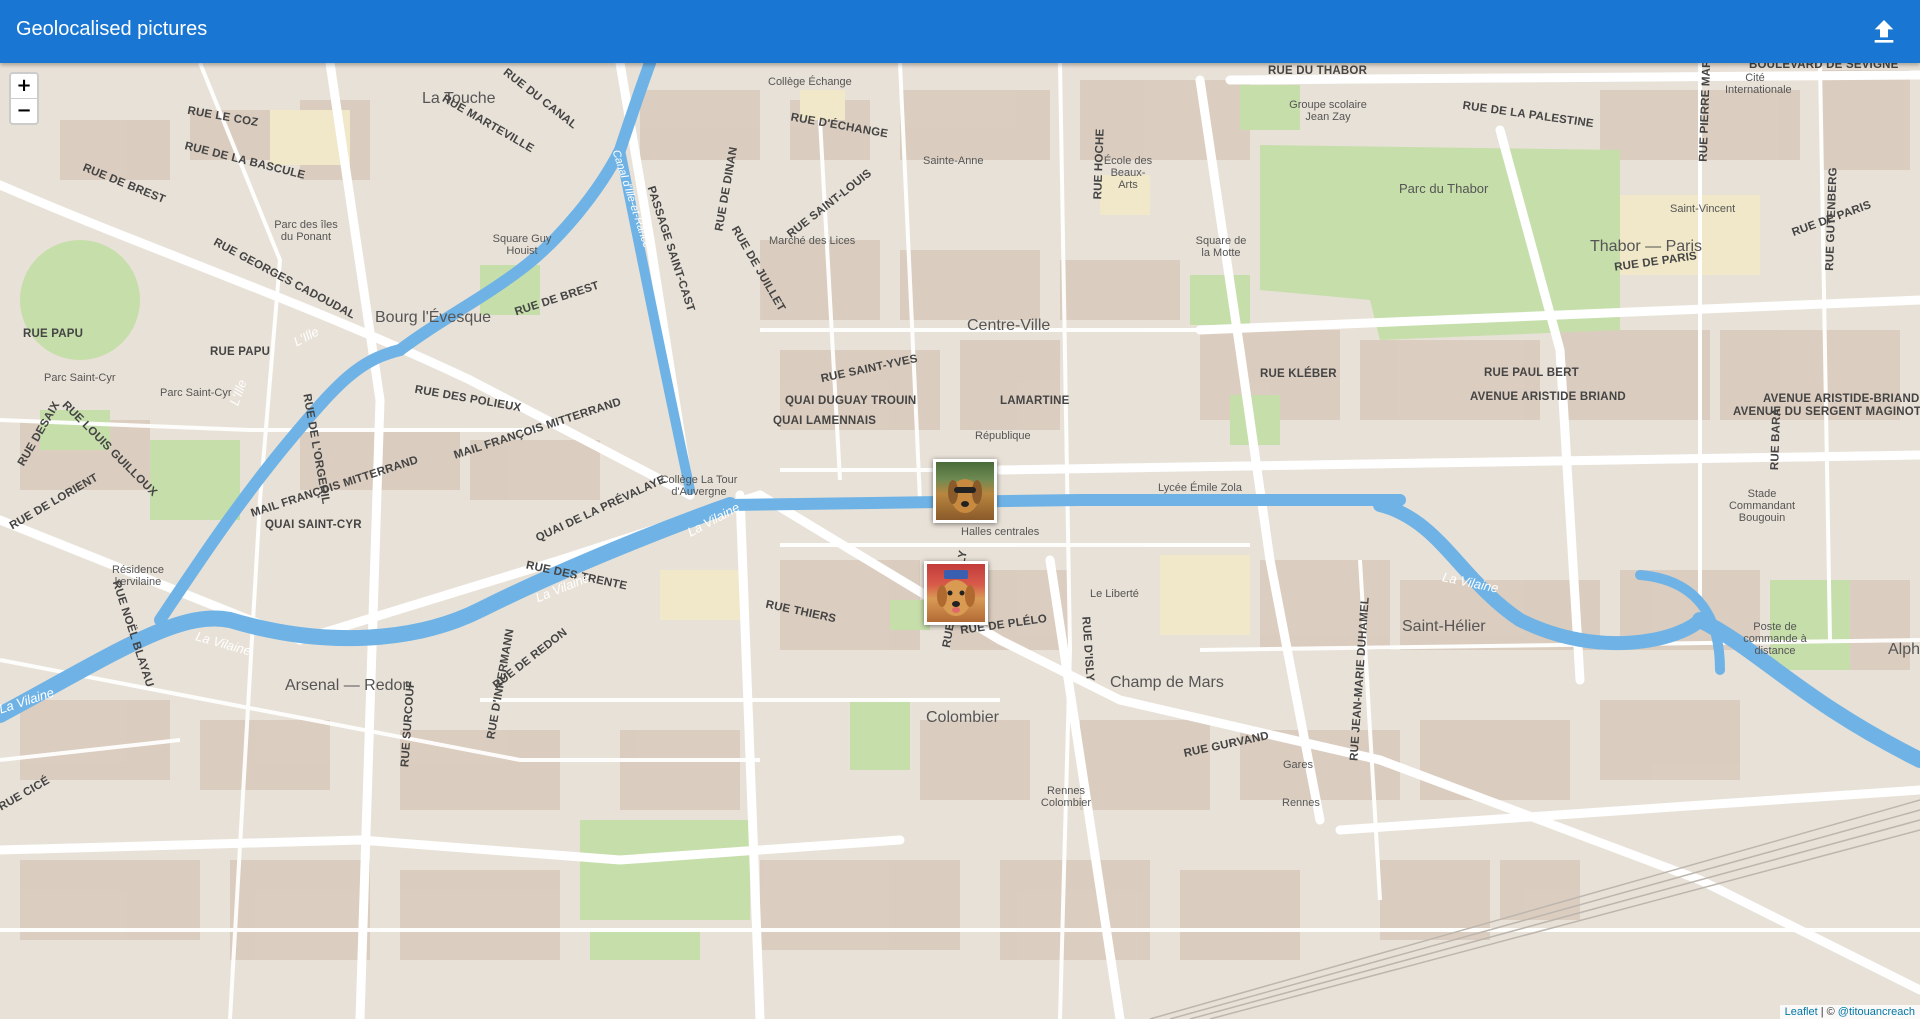 The width and height of the screenshot is (1920, 1019). Describe the element at coordinates (1884, 32) in the screenshot. I see `upload-icon` at that location.